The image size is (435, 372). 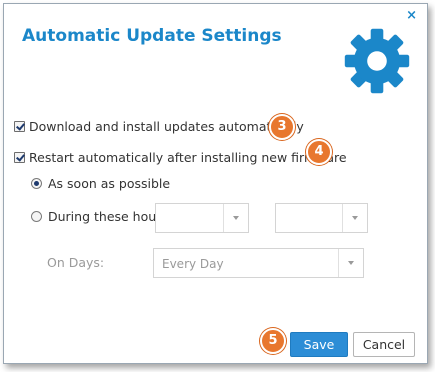 I want to click on save-button: Save, so click(x=319, y=344).